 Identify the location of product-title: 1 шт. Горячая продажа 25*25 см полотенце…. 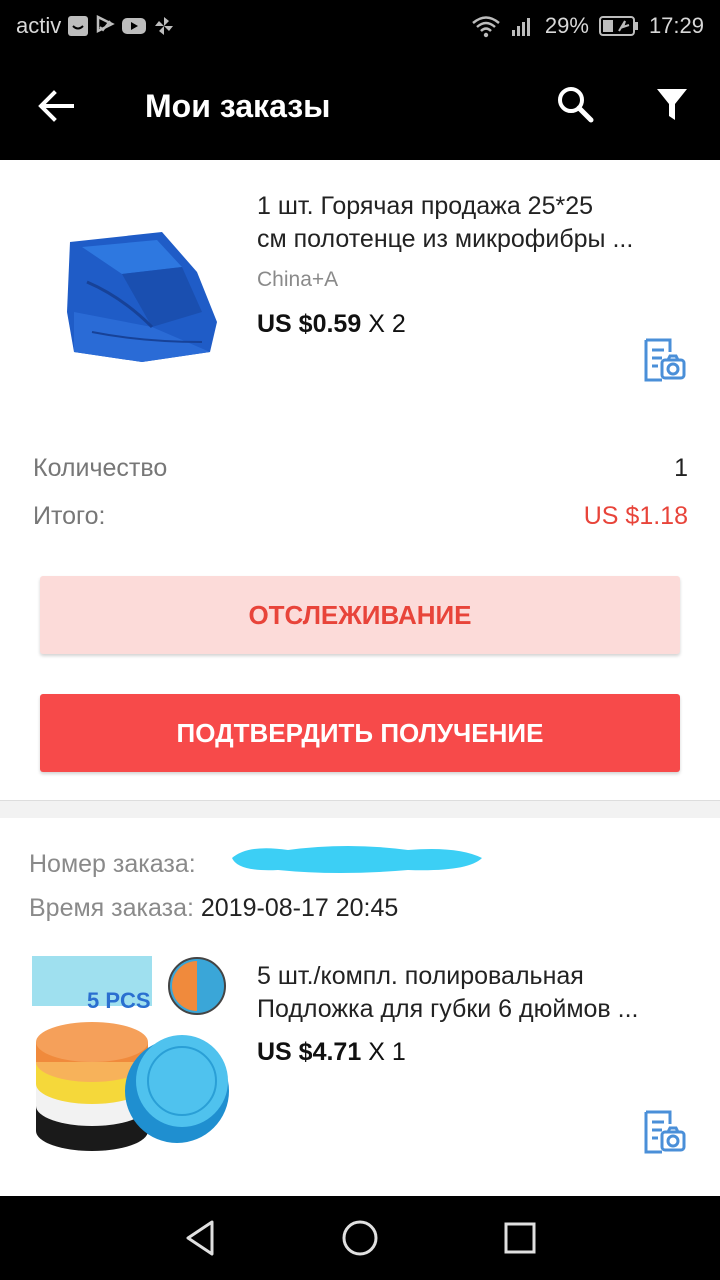
(477, 223).